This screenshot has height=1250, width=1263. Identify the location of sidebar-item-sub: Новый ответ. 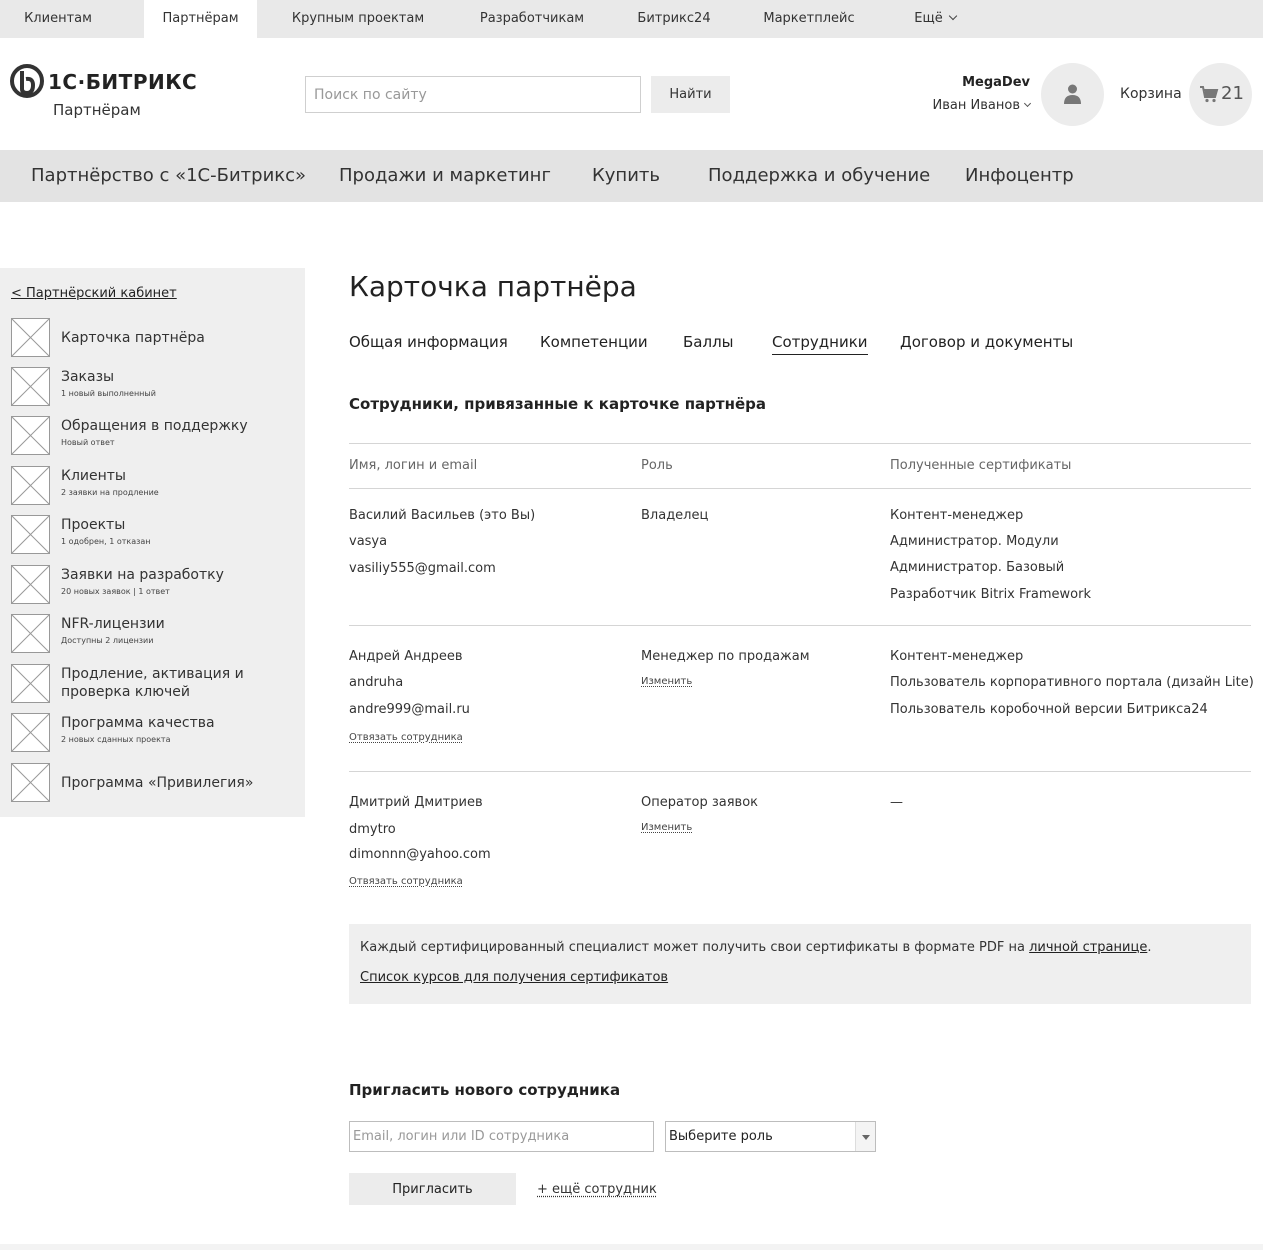
(88, 442).